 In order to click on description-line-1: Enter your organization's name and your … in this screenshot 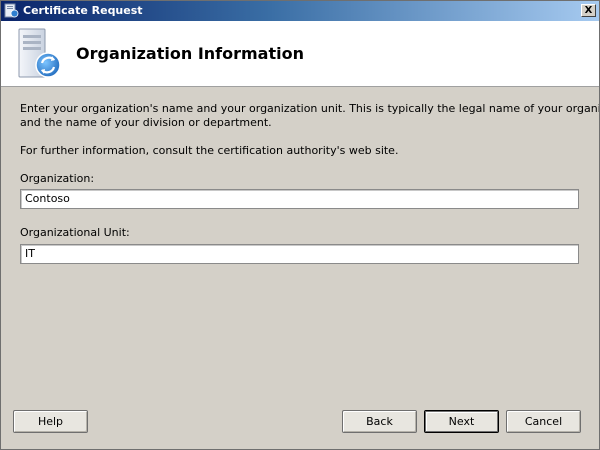, I will do `click(310, 108)`.